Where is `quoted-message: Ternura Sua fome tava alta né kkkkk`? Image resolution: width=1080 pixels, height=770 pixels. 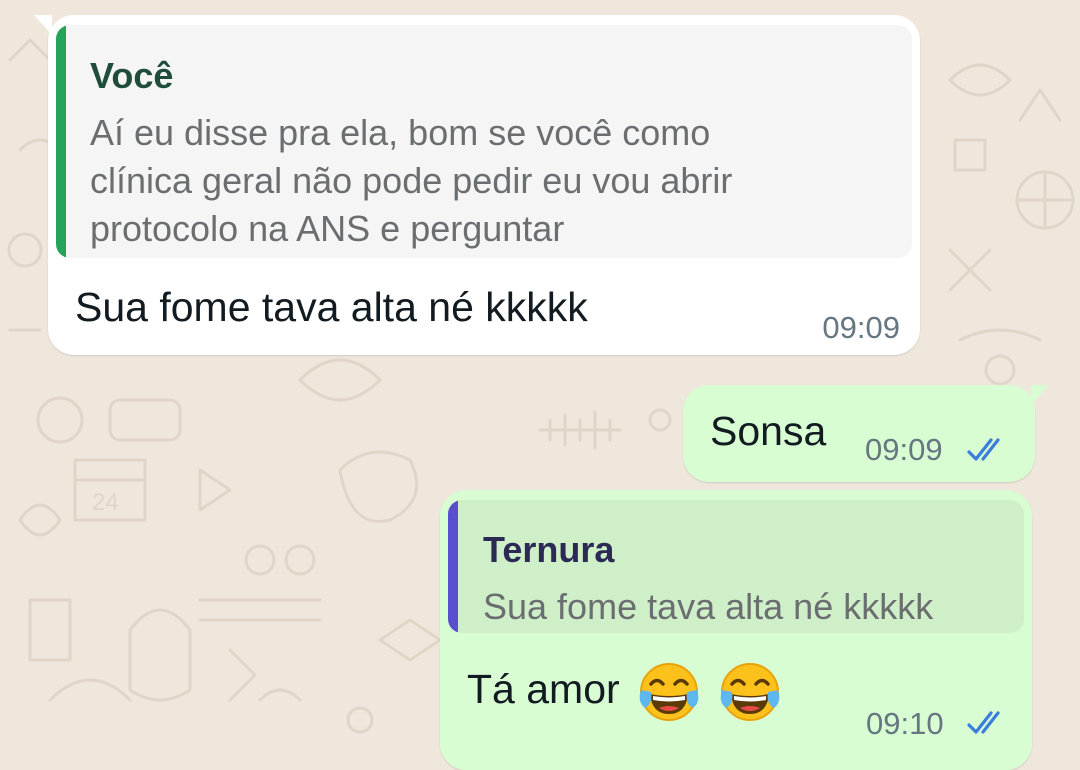
quoted-message: Ternura Sua fome tava alta né kkkkk is located at coordinates (736, 566).